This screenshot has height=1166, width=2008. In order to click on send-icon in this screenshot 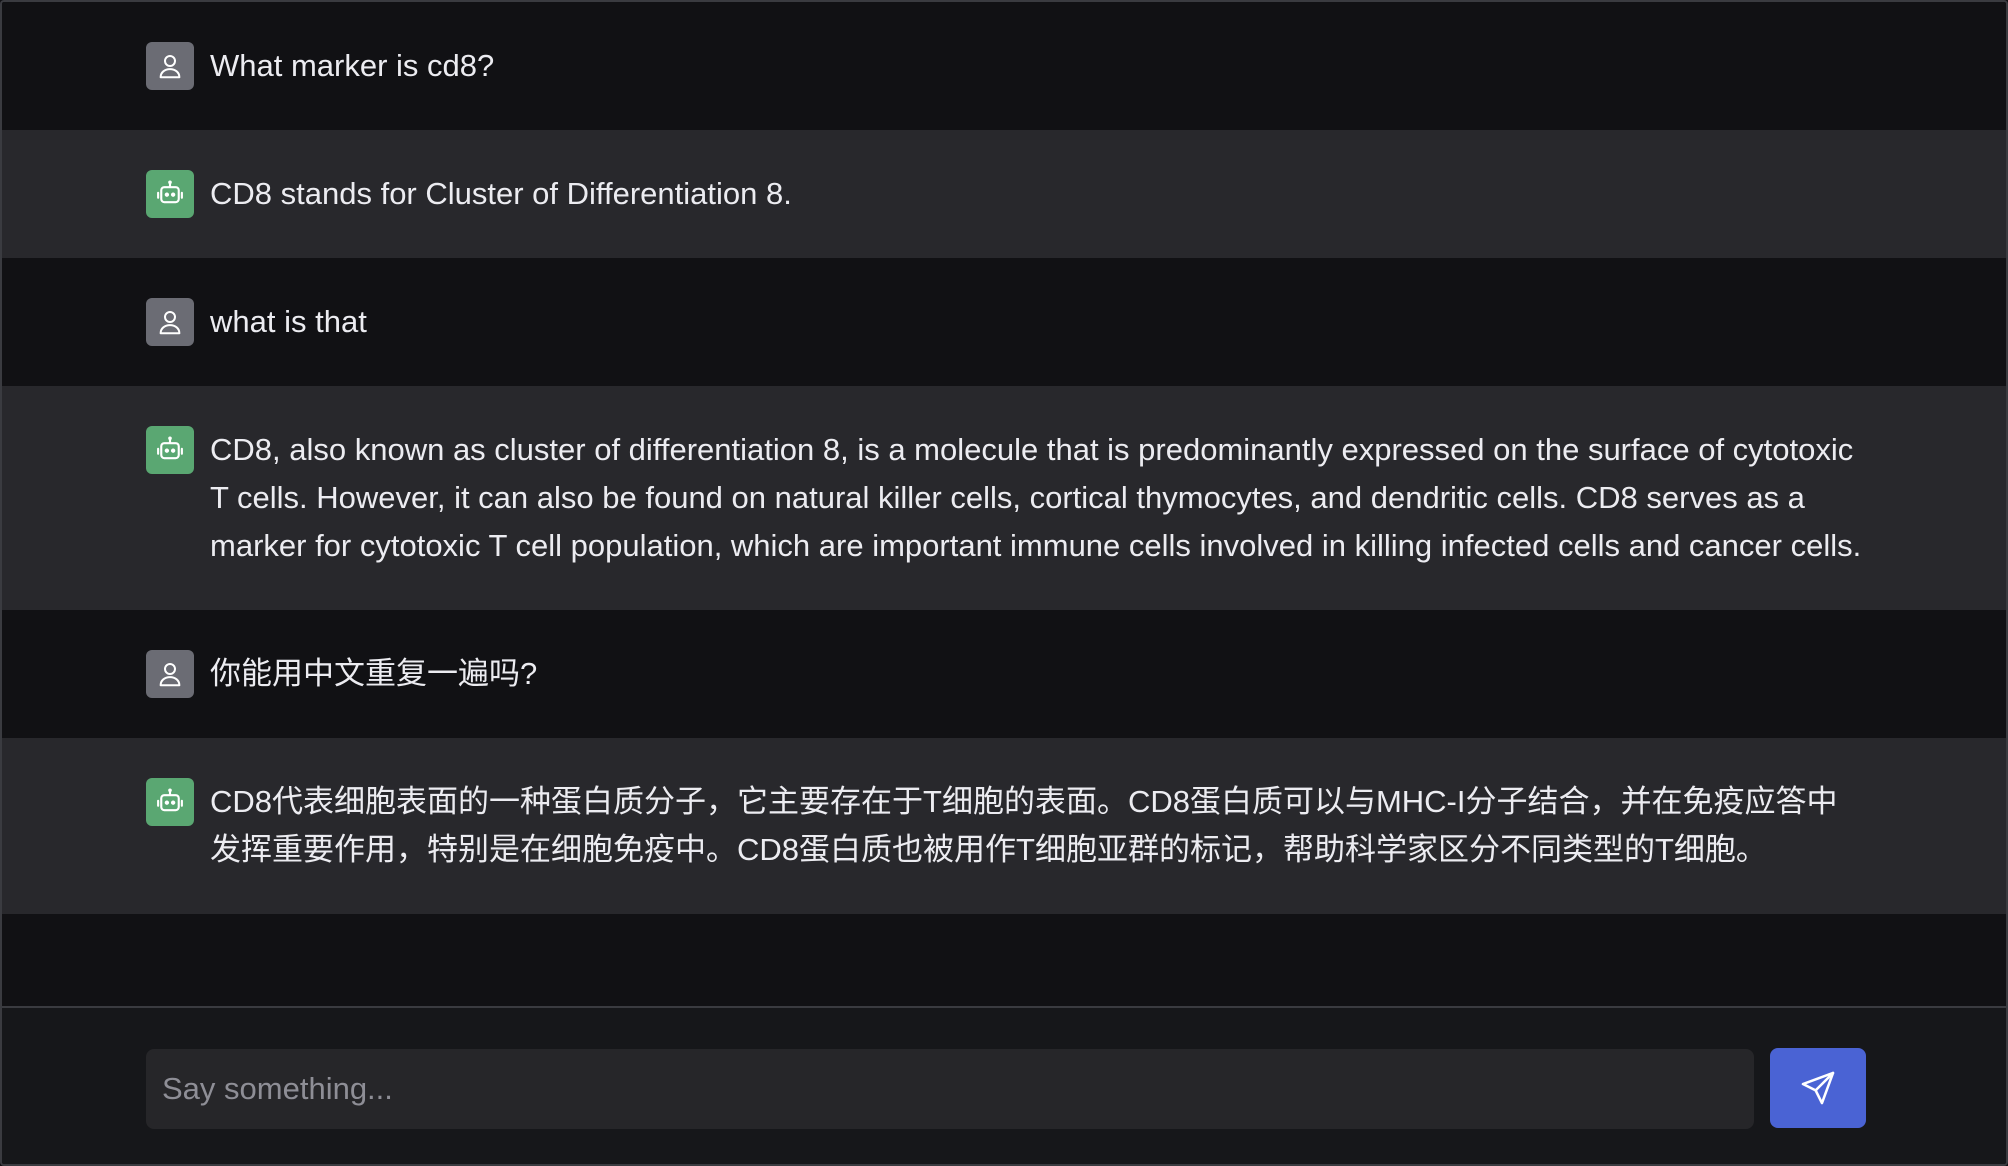, I will do `click(1818, 1088)`.